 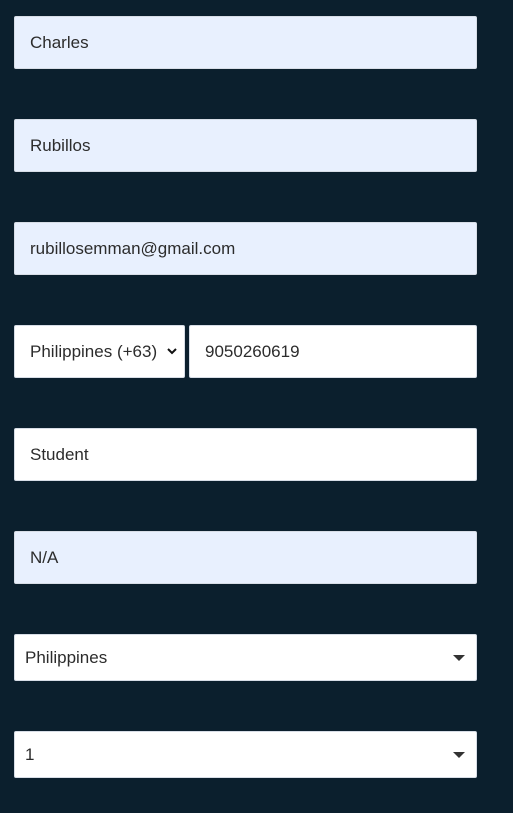 What do you see at coordinates (66, 657) in the screenshot?
I see `country-value: Philippines` at bounding box center [66, 657].